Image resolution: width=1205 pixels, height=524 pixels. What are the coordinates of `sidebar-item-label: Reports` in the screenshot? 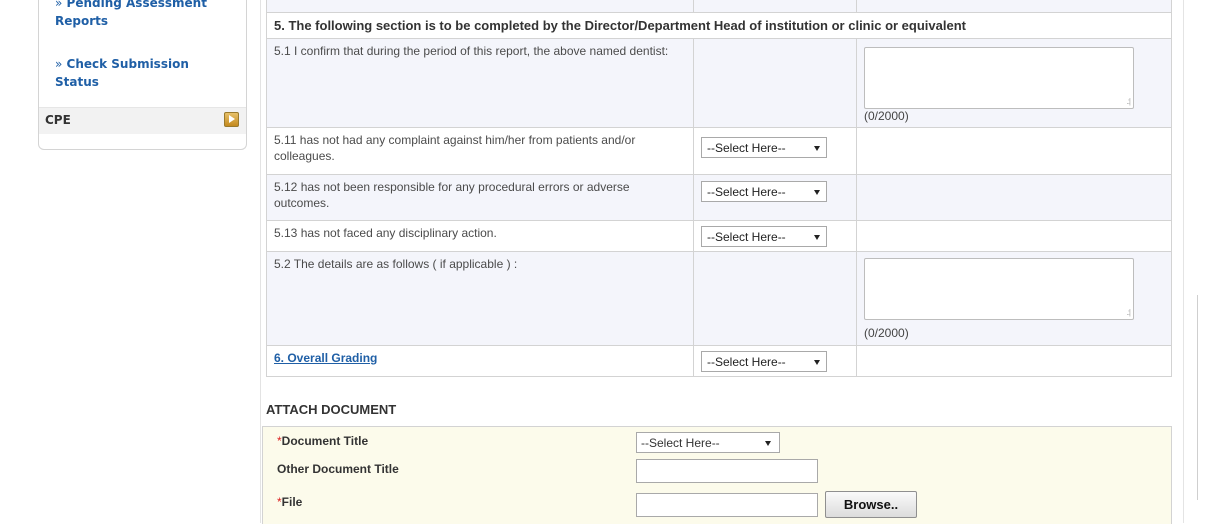 It's located at (82, 21).